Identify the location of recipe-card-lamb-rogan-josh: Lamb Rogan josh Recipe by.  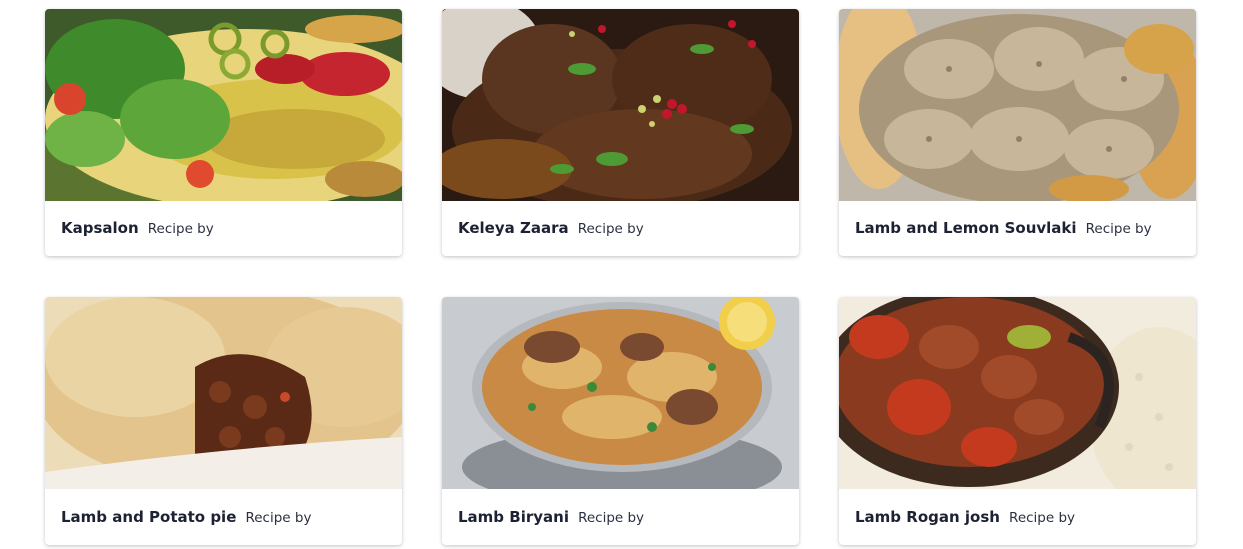
(1017, 421).